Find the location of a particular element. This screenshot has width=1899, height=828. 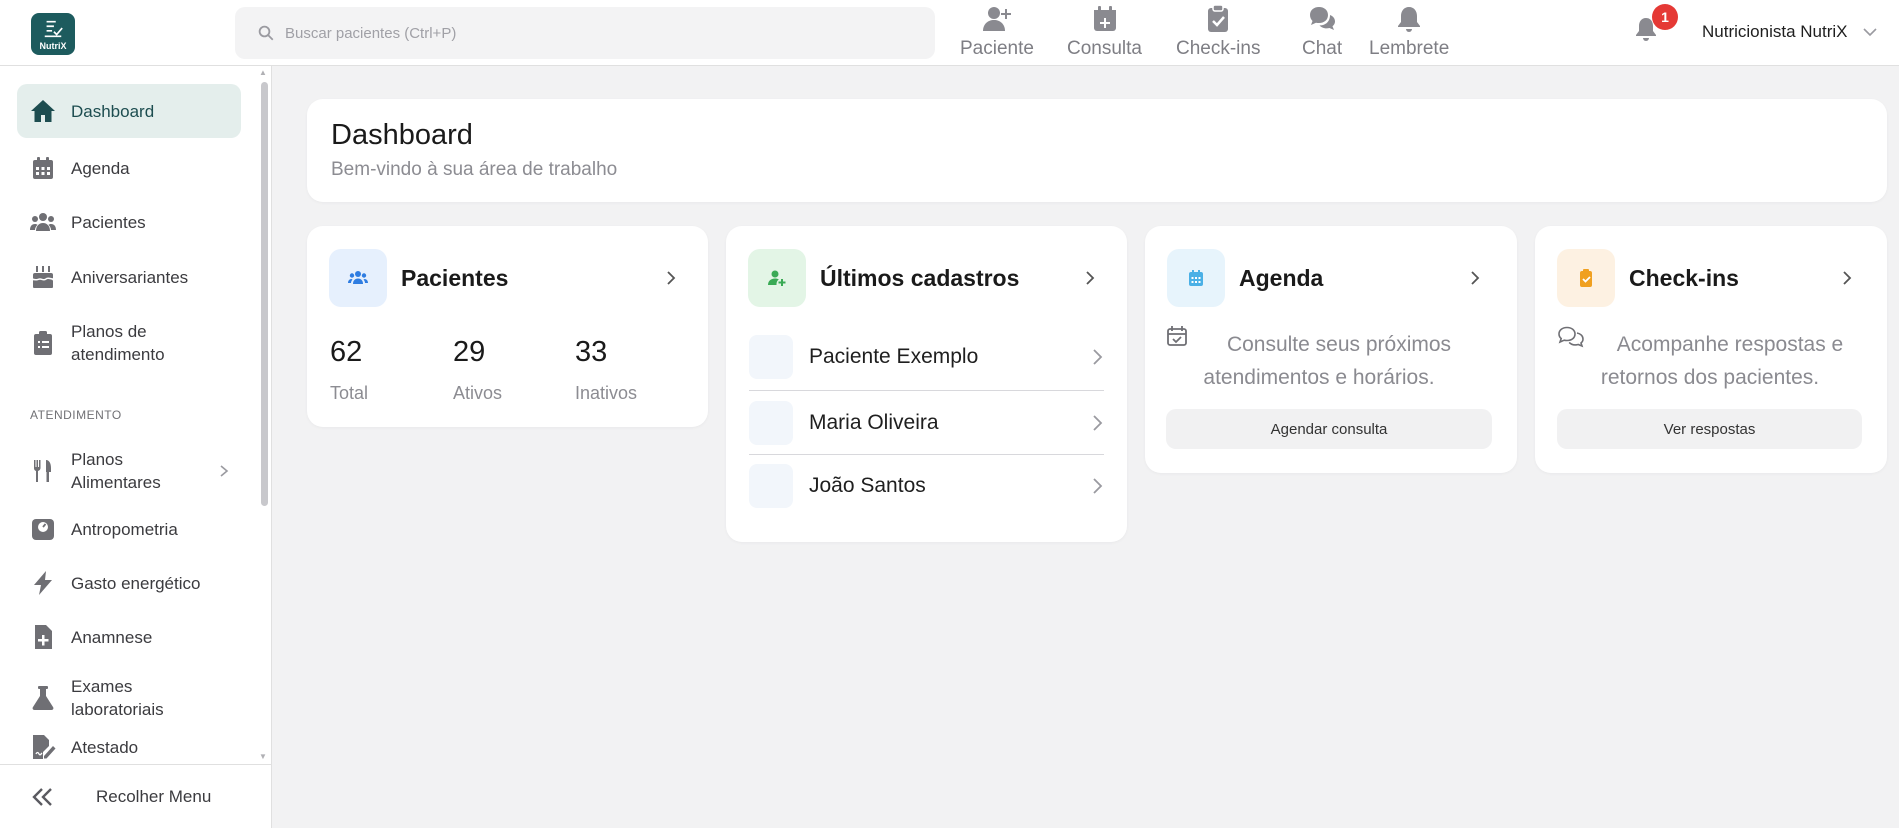

sidebar-item-antropometria: Antropometria is located at coordinates (129, 529).